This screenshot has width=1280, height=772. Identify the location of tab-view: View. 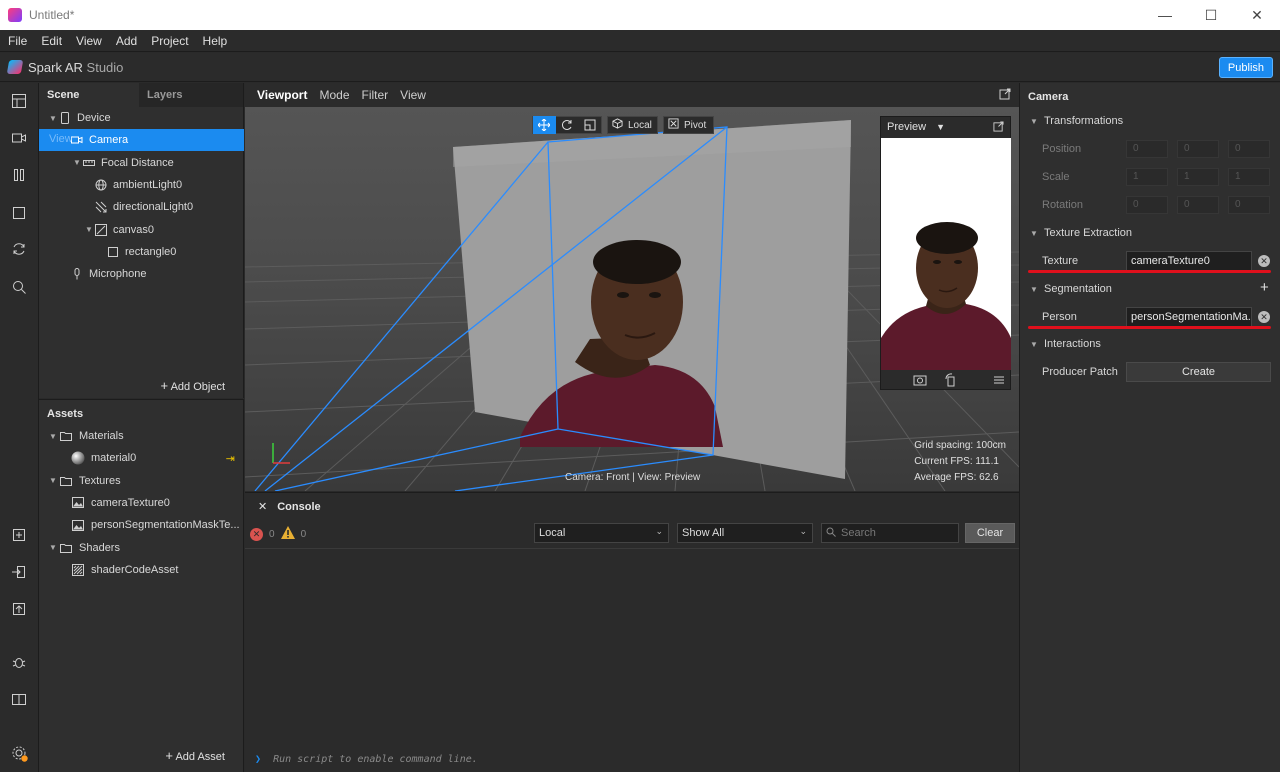
(413, 95).